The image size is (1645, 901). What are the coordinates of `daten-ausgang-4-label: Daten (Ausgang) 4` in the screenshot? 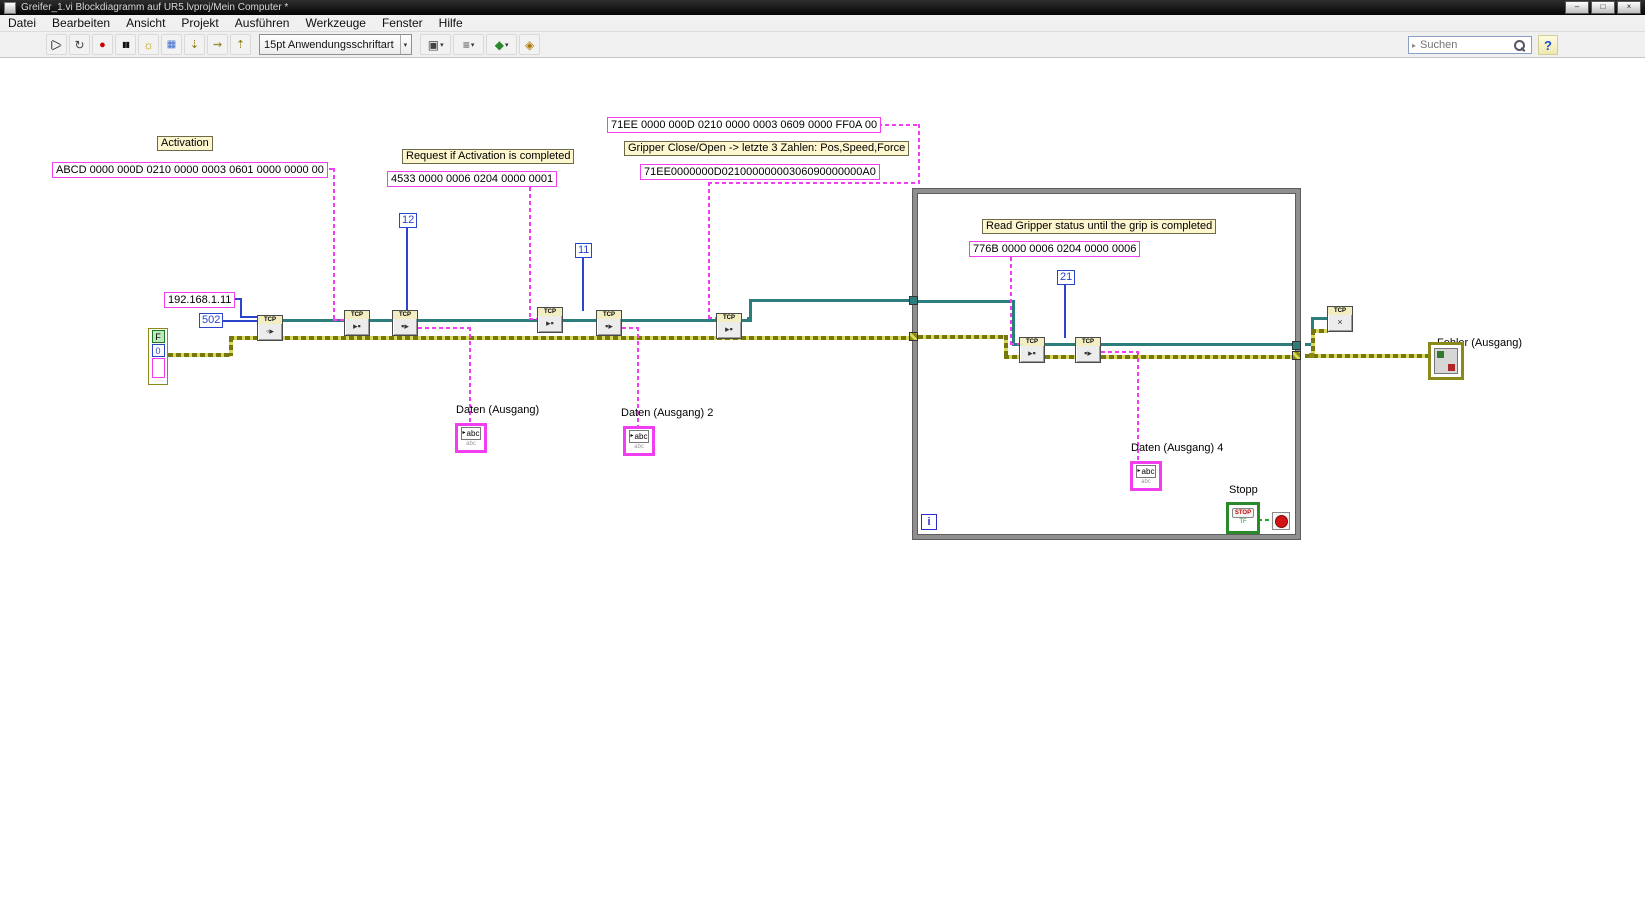 It's located at (1177, 448).